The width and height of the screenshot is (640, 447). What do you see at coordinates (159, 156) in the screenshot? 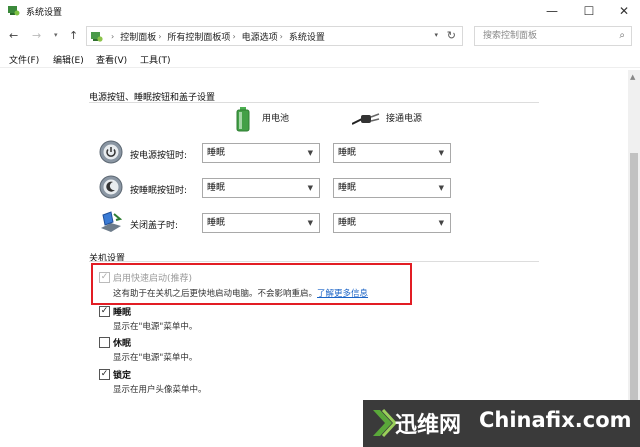
I see `power-button-label: 按电源按钮时:` at bounding box center [159, 156].